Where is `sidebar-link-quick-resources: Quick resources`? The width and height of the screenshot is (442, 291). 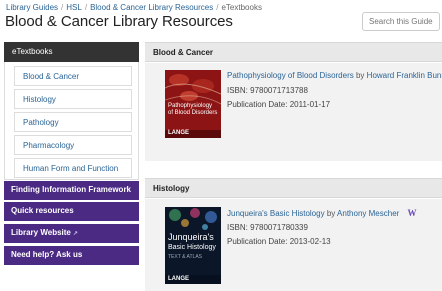
sidebar-link-quick-resources: Quick resources is located at coordinates (71, 211).